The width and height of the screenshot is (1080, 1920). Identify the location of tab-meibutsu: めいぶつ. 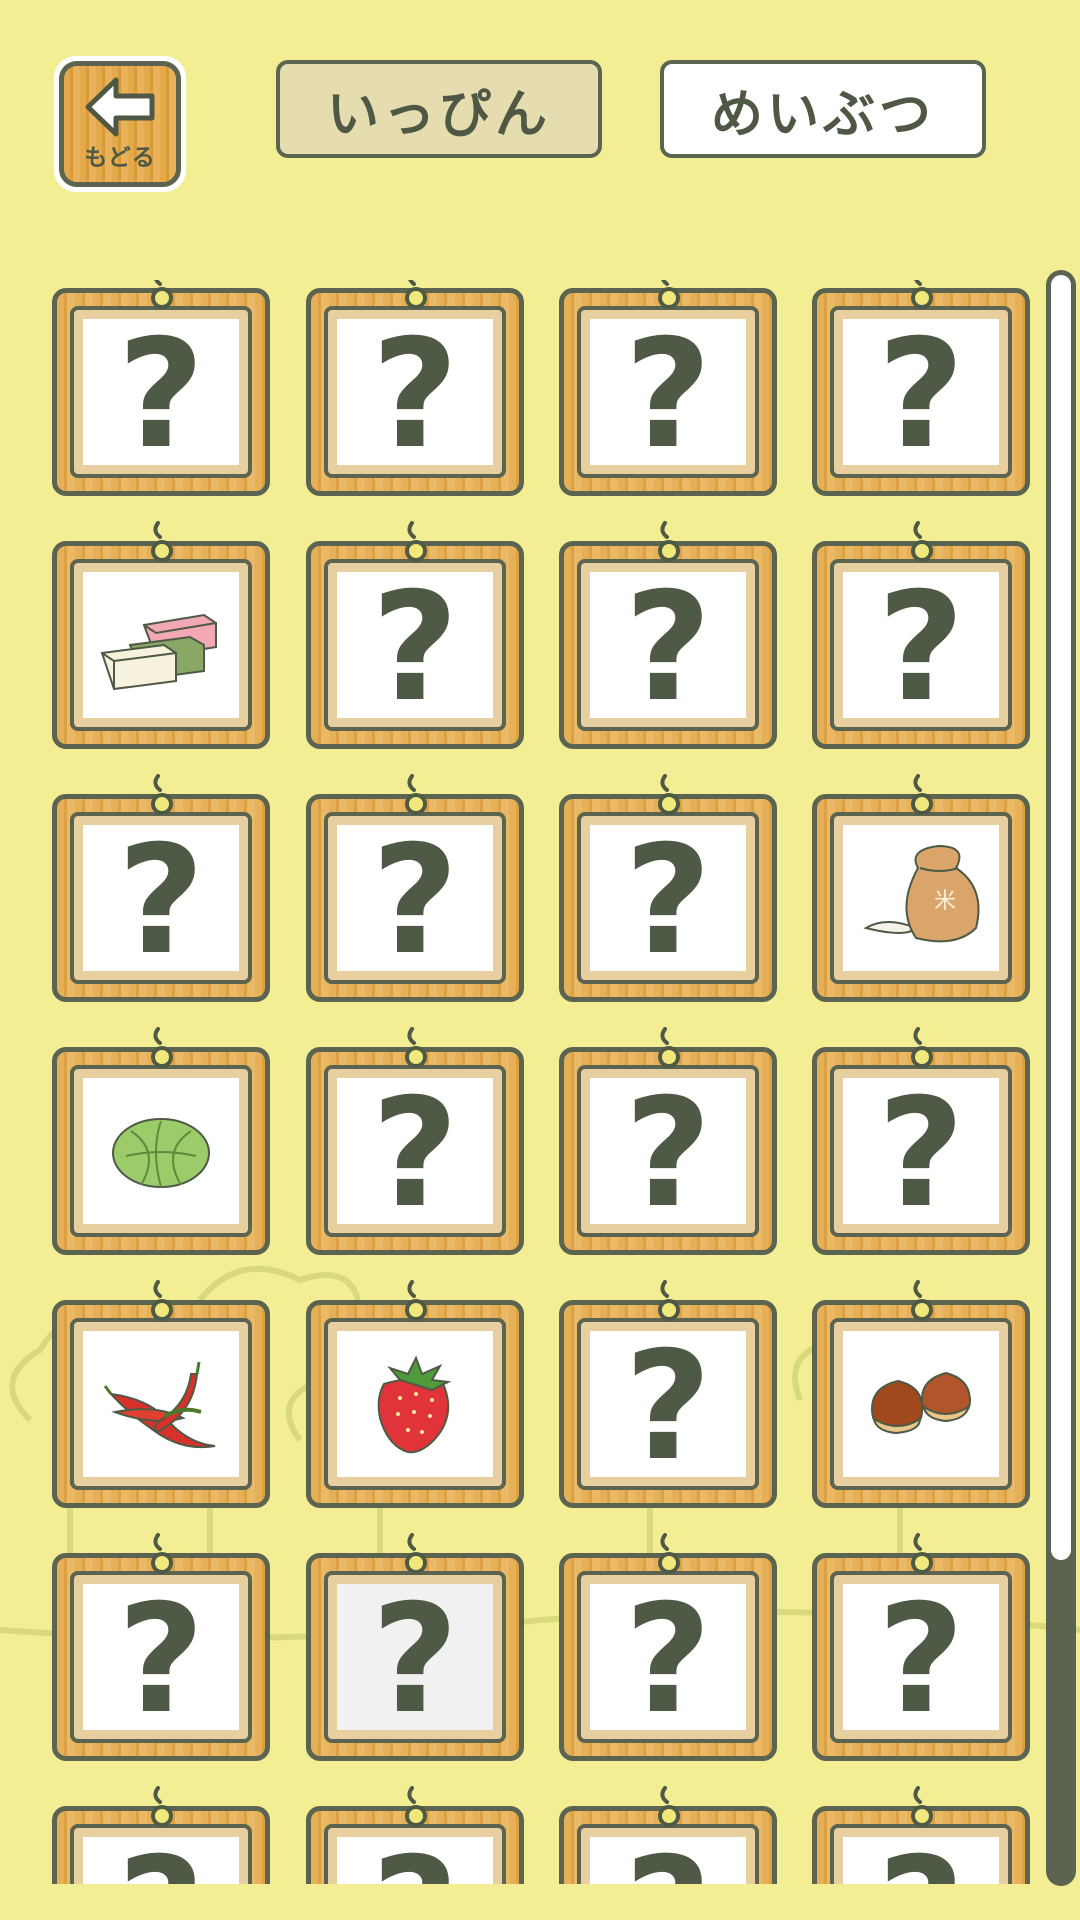
(823, 109).